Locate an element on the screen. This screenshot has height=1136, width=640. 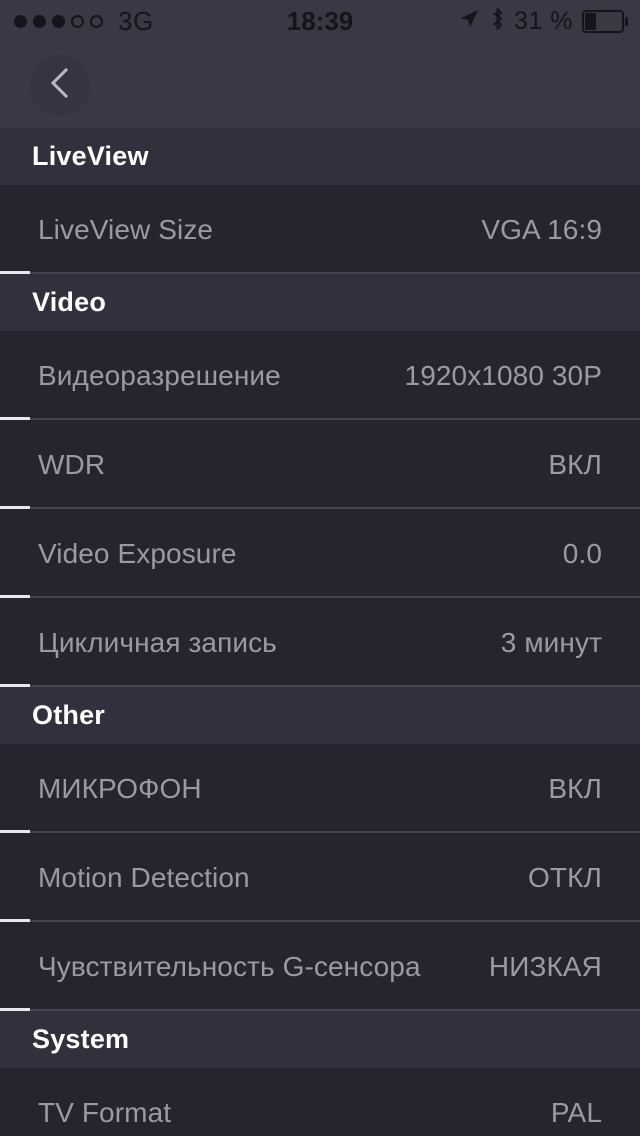
settings-row-value: НИЗКАЯ is located at coordinates (545, 966).